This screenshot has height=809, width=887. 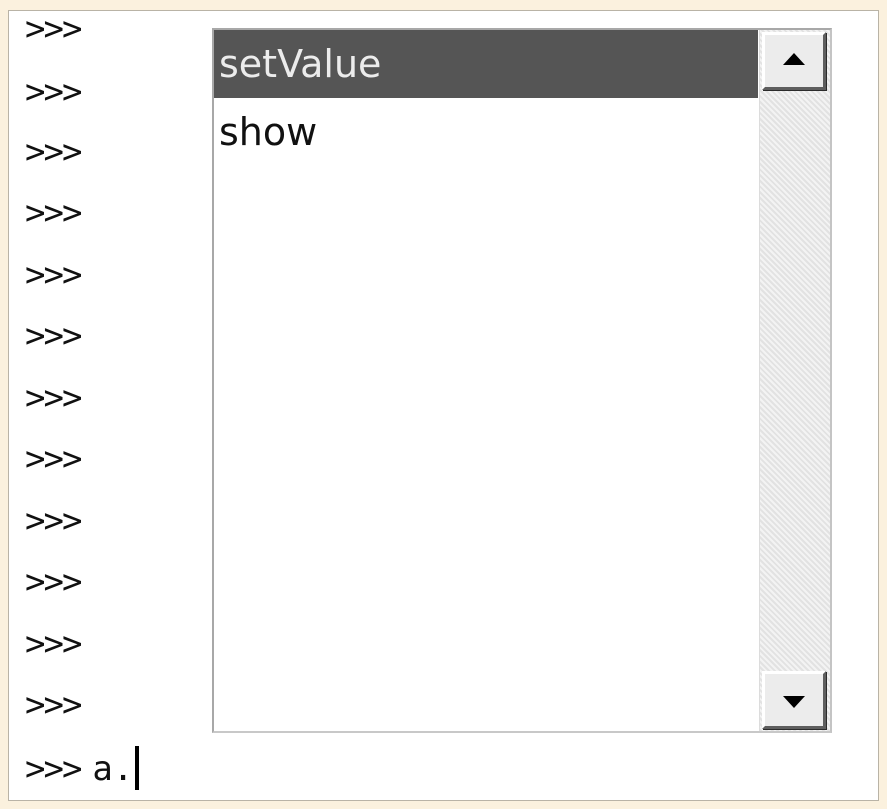 I want to click on scroll-down-button, so click(x=794, y=700).